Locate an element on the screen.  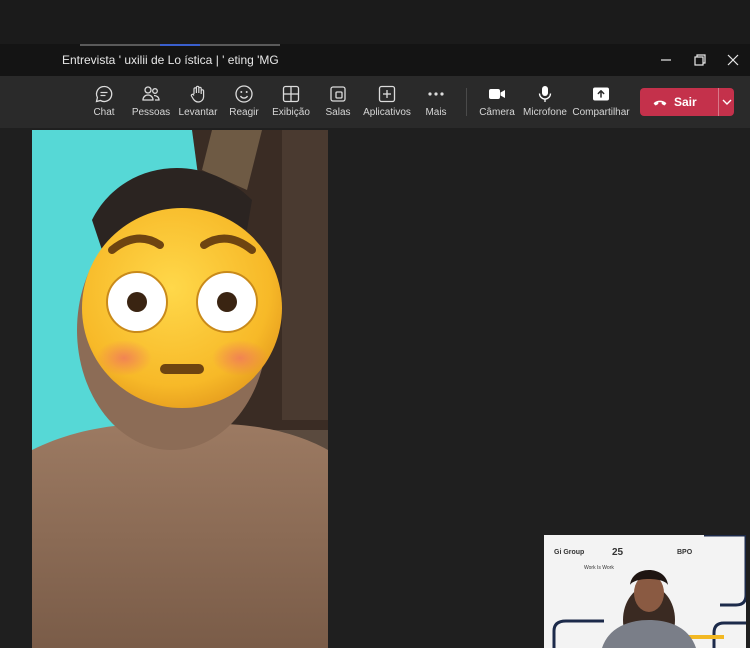
camera-icon is located at coordinates (497, 94).